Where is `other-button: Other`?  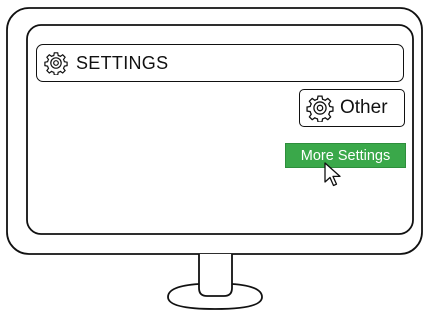 other-button: Other is located at coordinates (352, 108).